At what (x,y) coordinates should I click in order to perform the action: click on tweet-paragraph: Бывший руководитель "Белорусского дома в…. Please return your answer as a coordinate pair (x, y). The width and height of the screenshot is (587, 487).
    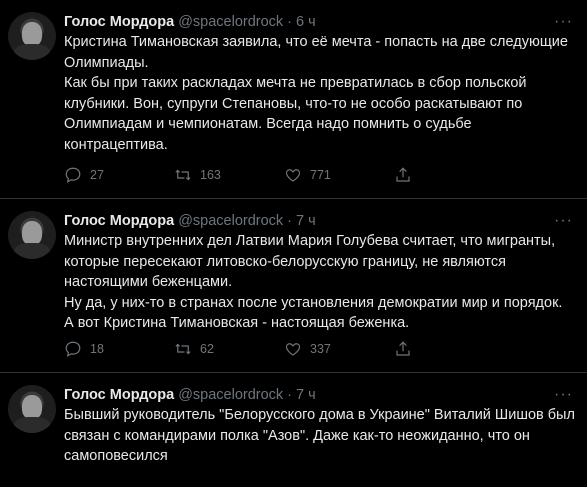
    Looking at the image, I should click on (319, 435).